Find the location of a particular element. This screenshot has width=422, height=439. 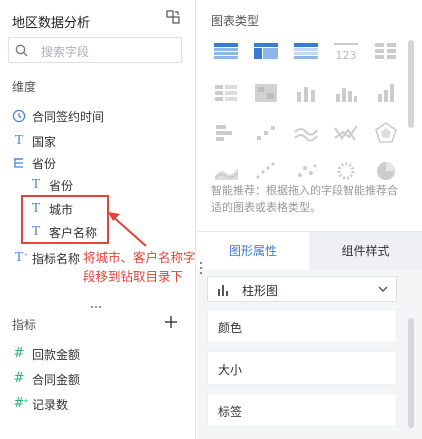

highlight-box is located at coordinates (65, 219).